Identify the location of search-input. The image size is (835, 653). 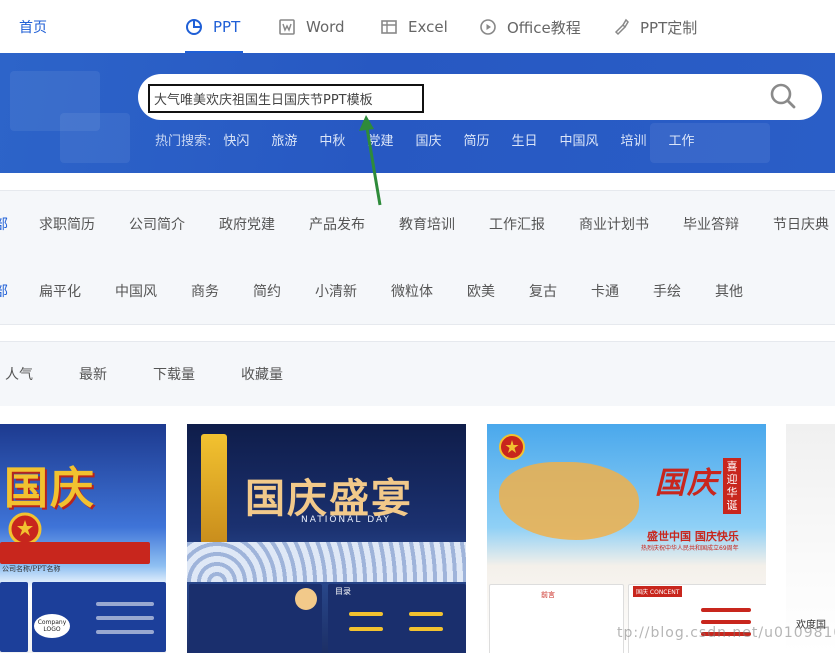
(286, 98).